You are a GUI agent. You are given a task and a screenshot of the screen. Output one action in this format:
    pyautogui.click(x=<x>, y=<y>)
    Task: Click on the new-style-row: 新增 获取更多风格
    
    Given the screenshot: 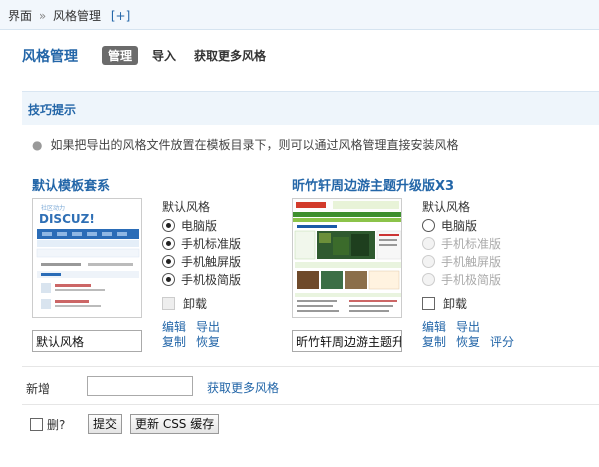 What is the action you would take?
    pyautogui.click(x=306, y=388)
    